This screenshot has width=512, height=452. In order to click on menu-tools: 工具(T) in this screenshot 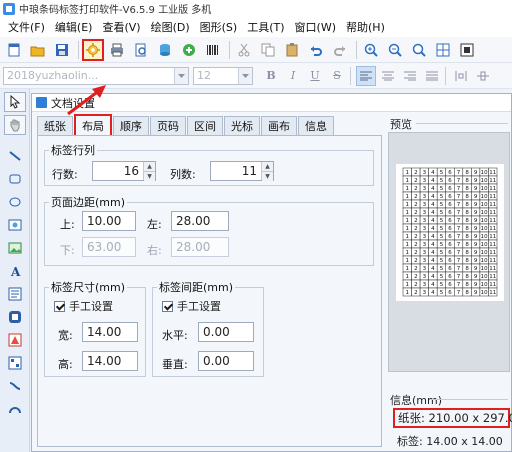, I will do `click(265, 27)`.